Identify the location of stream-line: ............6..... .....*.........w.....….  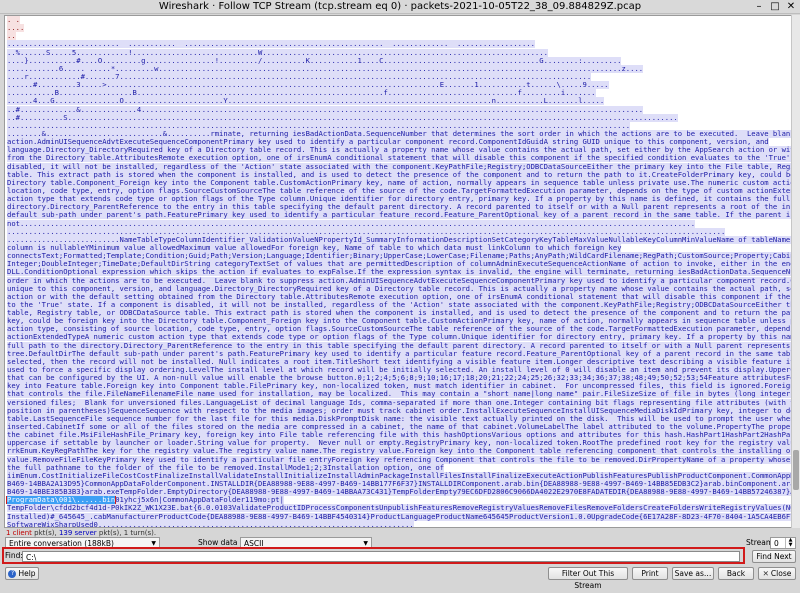
(398, 68).